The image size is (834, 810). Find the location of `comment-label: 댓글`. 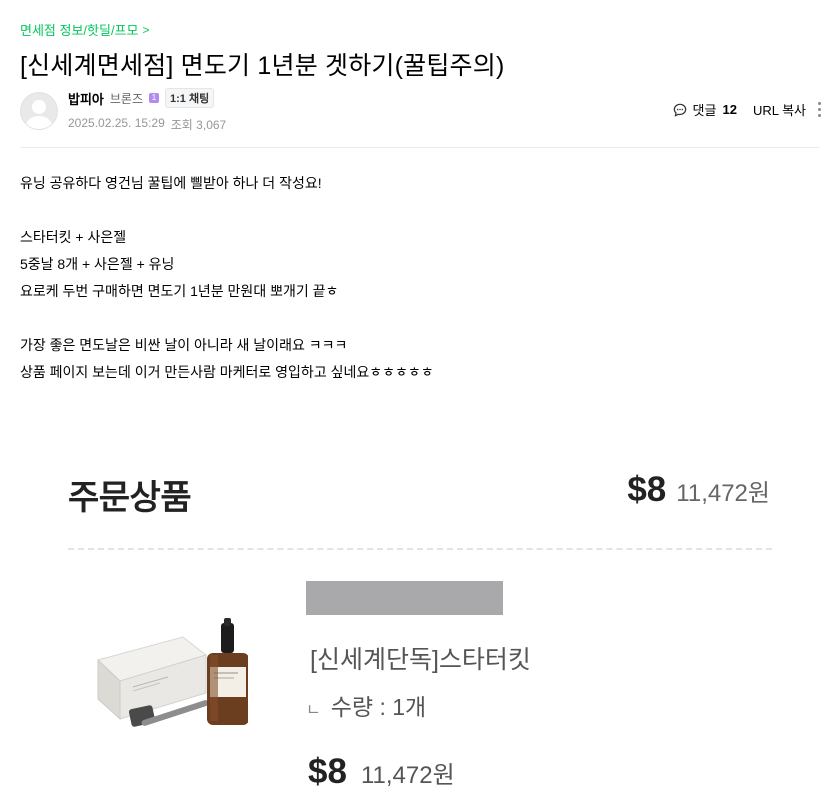

comment-label: 댓글 is located at coordinates (705, 109).